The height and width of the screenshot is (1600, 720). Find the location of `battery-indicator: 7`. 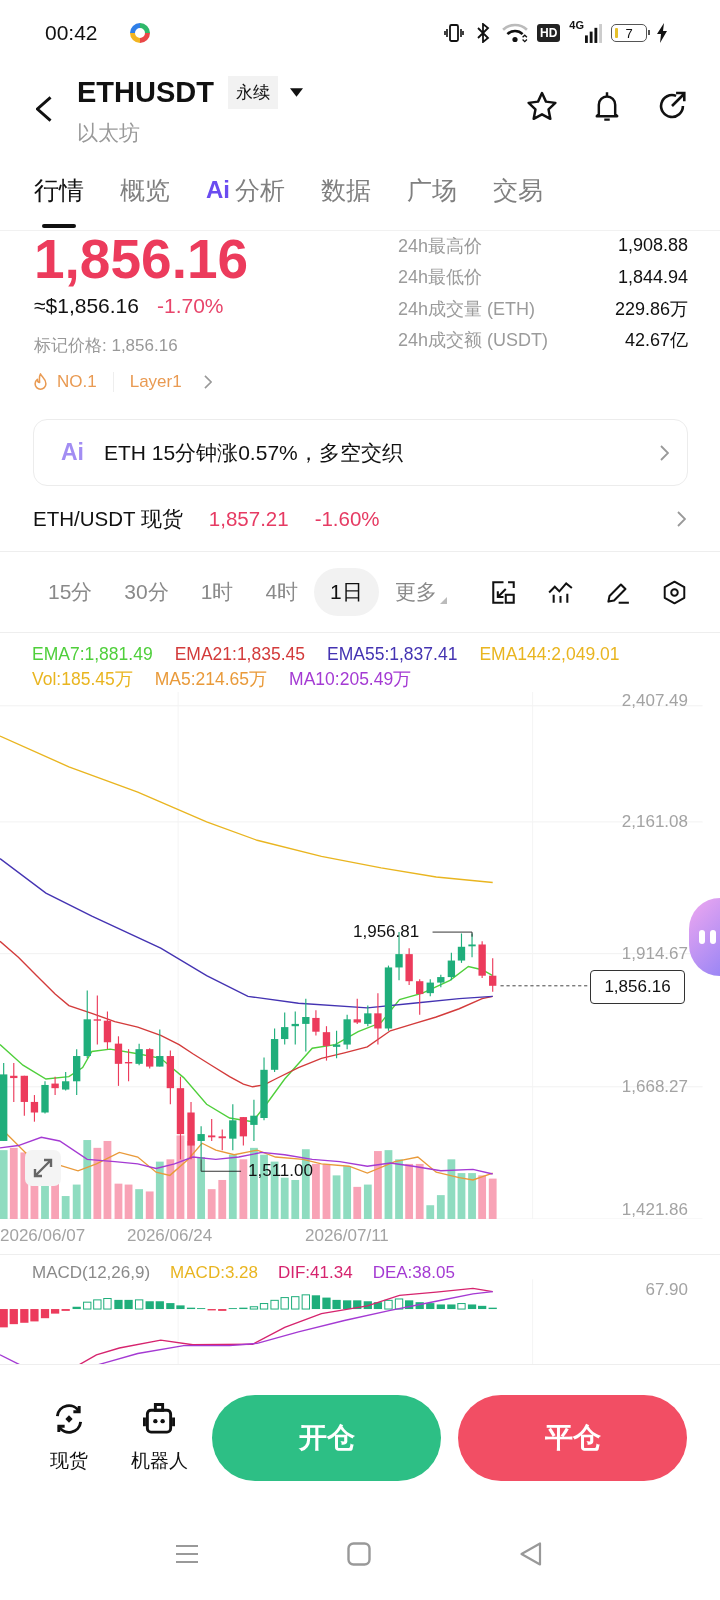

battery-indicator: 7 is located at coordinates (629, 33).